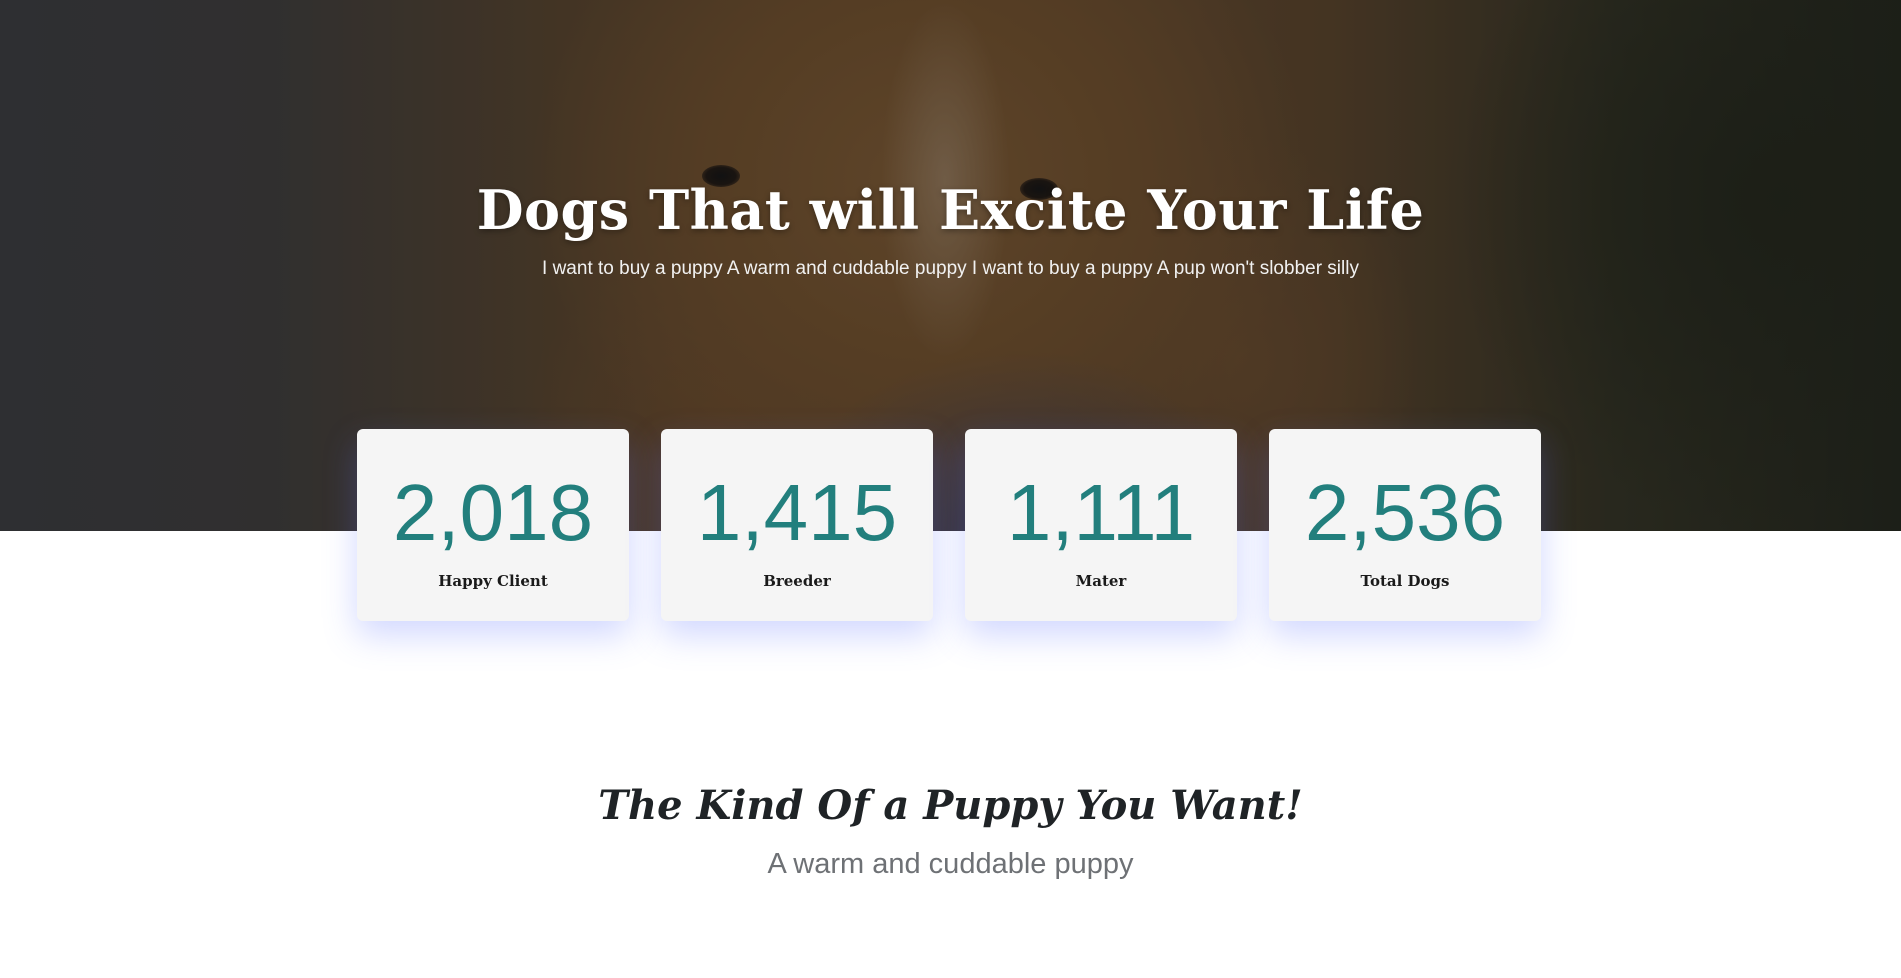 The width and height of the screenshot is (1901, 978). I want to click on stat-card-mater: 1,111 Mater, so click(1101, 525).